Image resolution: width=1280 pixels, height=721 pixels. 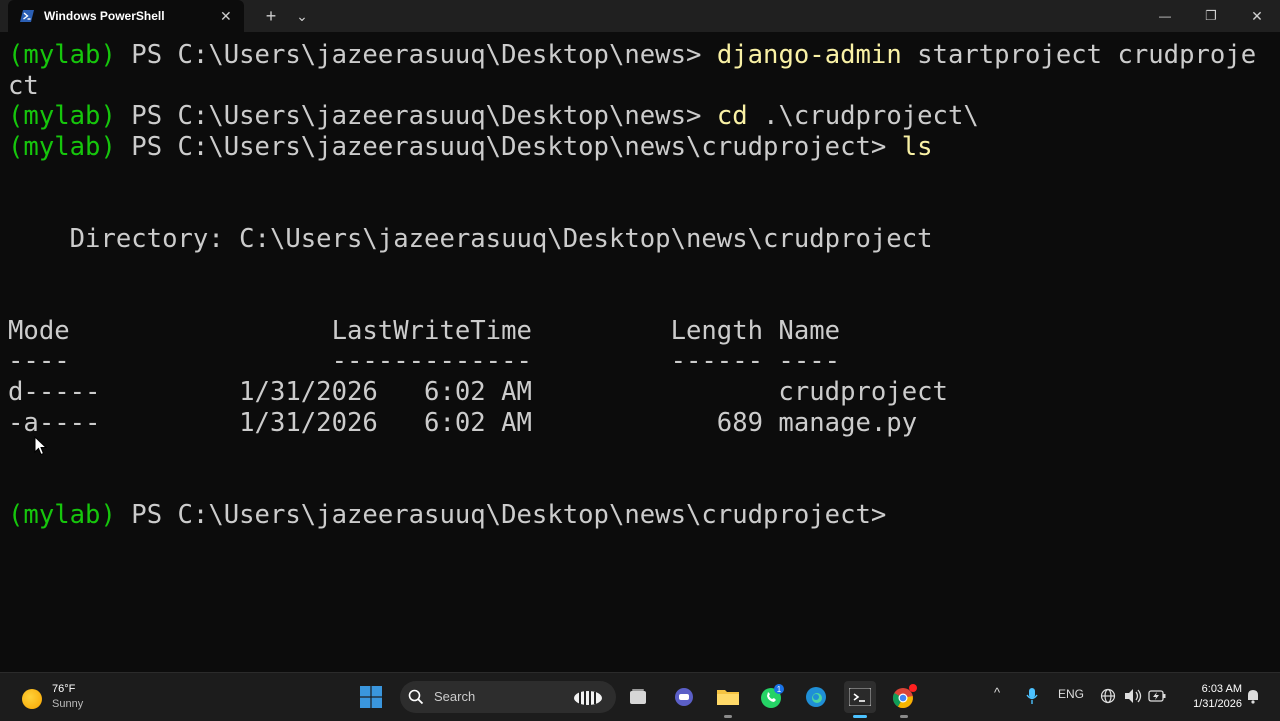 What do you see at coordinates (271, 16) in the screenshot?
I see `new-tab-button: +` at bounding box center [271, 16].